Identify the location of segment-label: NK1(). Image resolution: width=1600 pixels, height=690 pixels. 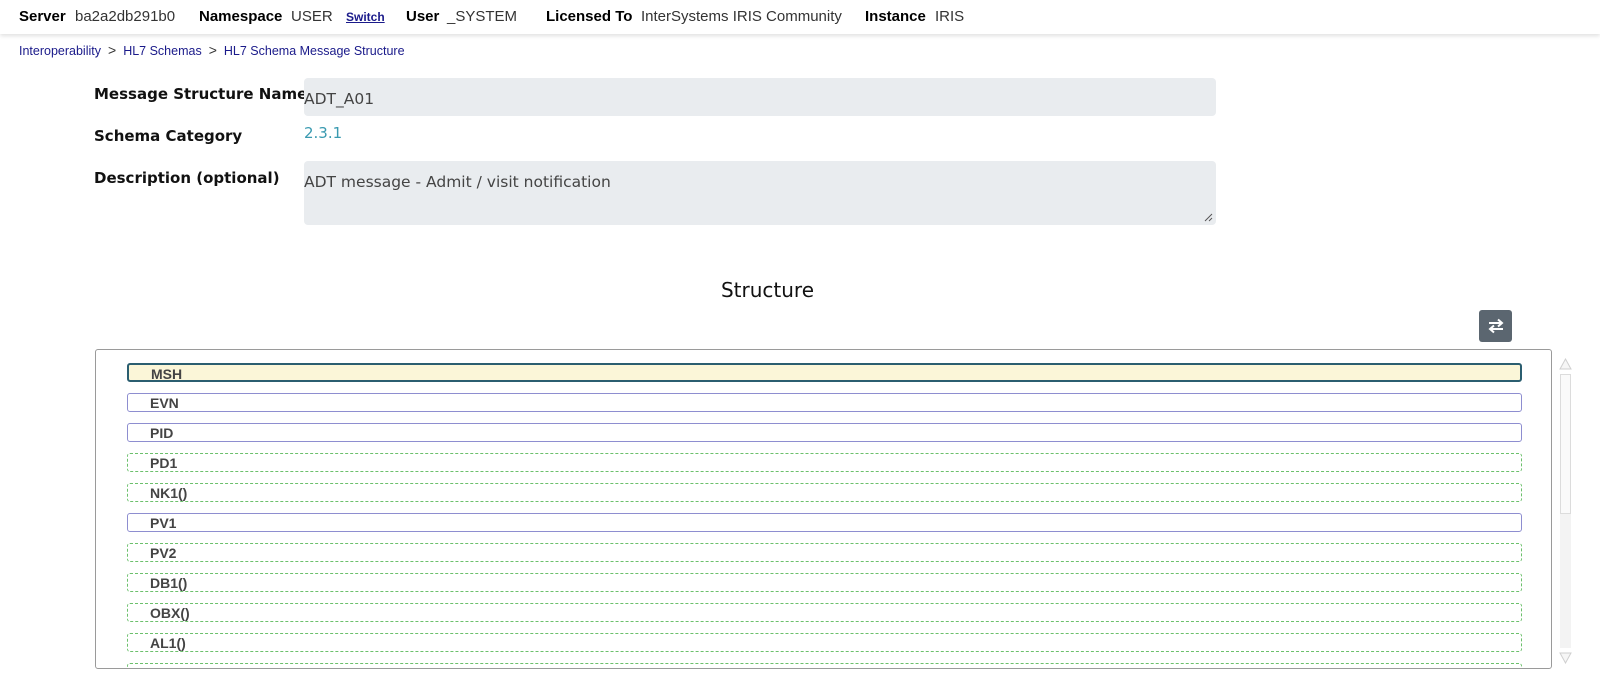
(169, 493).